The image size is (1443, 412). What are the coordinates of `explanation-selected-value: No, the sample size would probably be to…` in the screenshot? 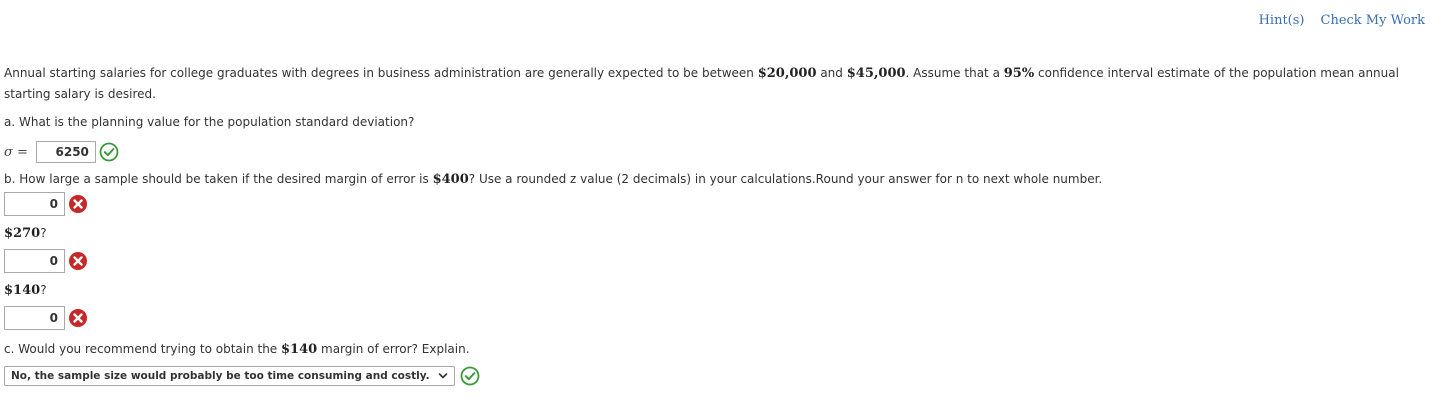 It's located at (220, 376).